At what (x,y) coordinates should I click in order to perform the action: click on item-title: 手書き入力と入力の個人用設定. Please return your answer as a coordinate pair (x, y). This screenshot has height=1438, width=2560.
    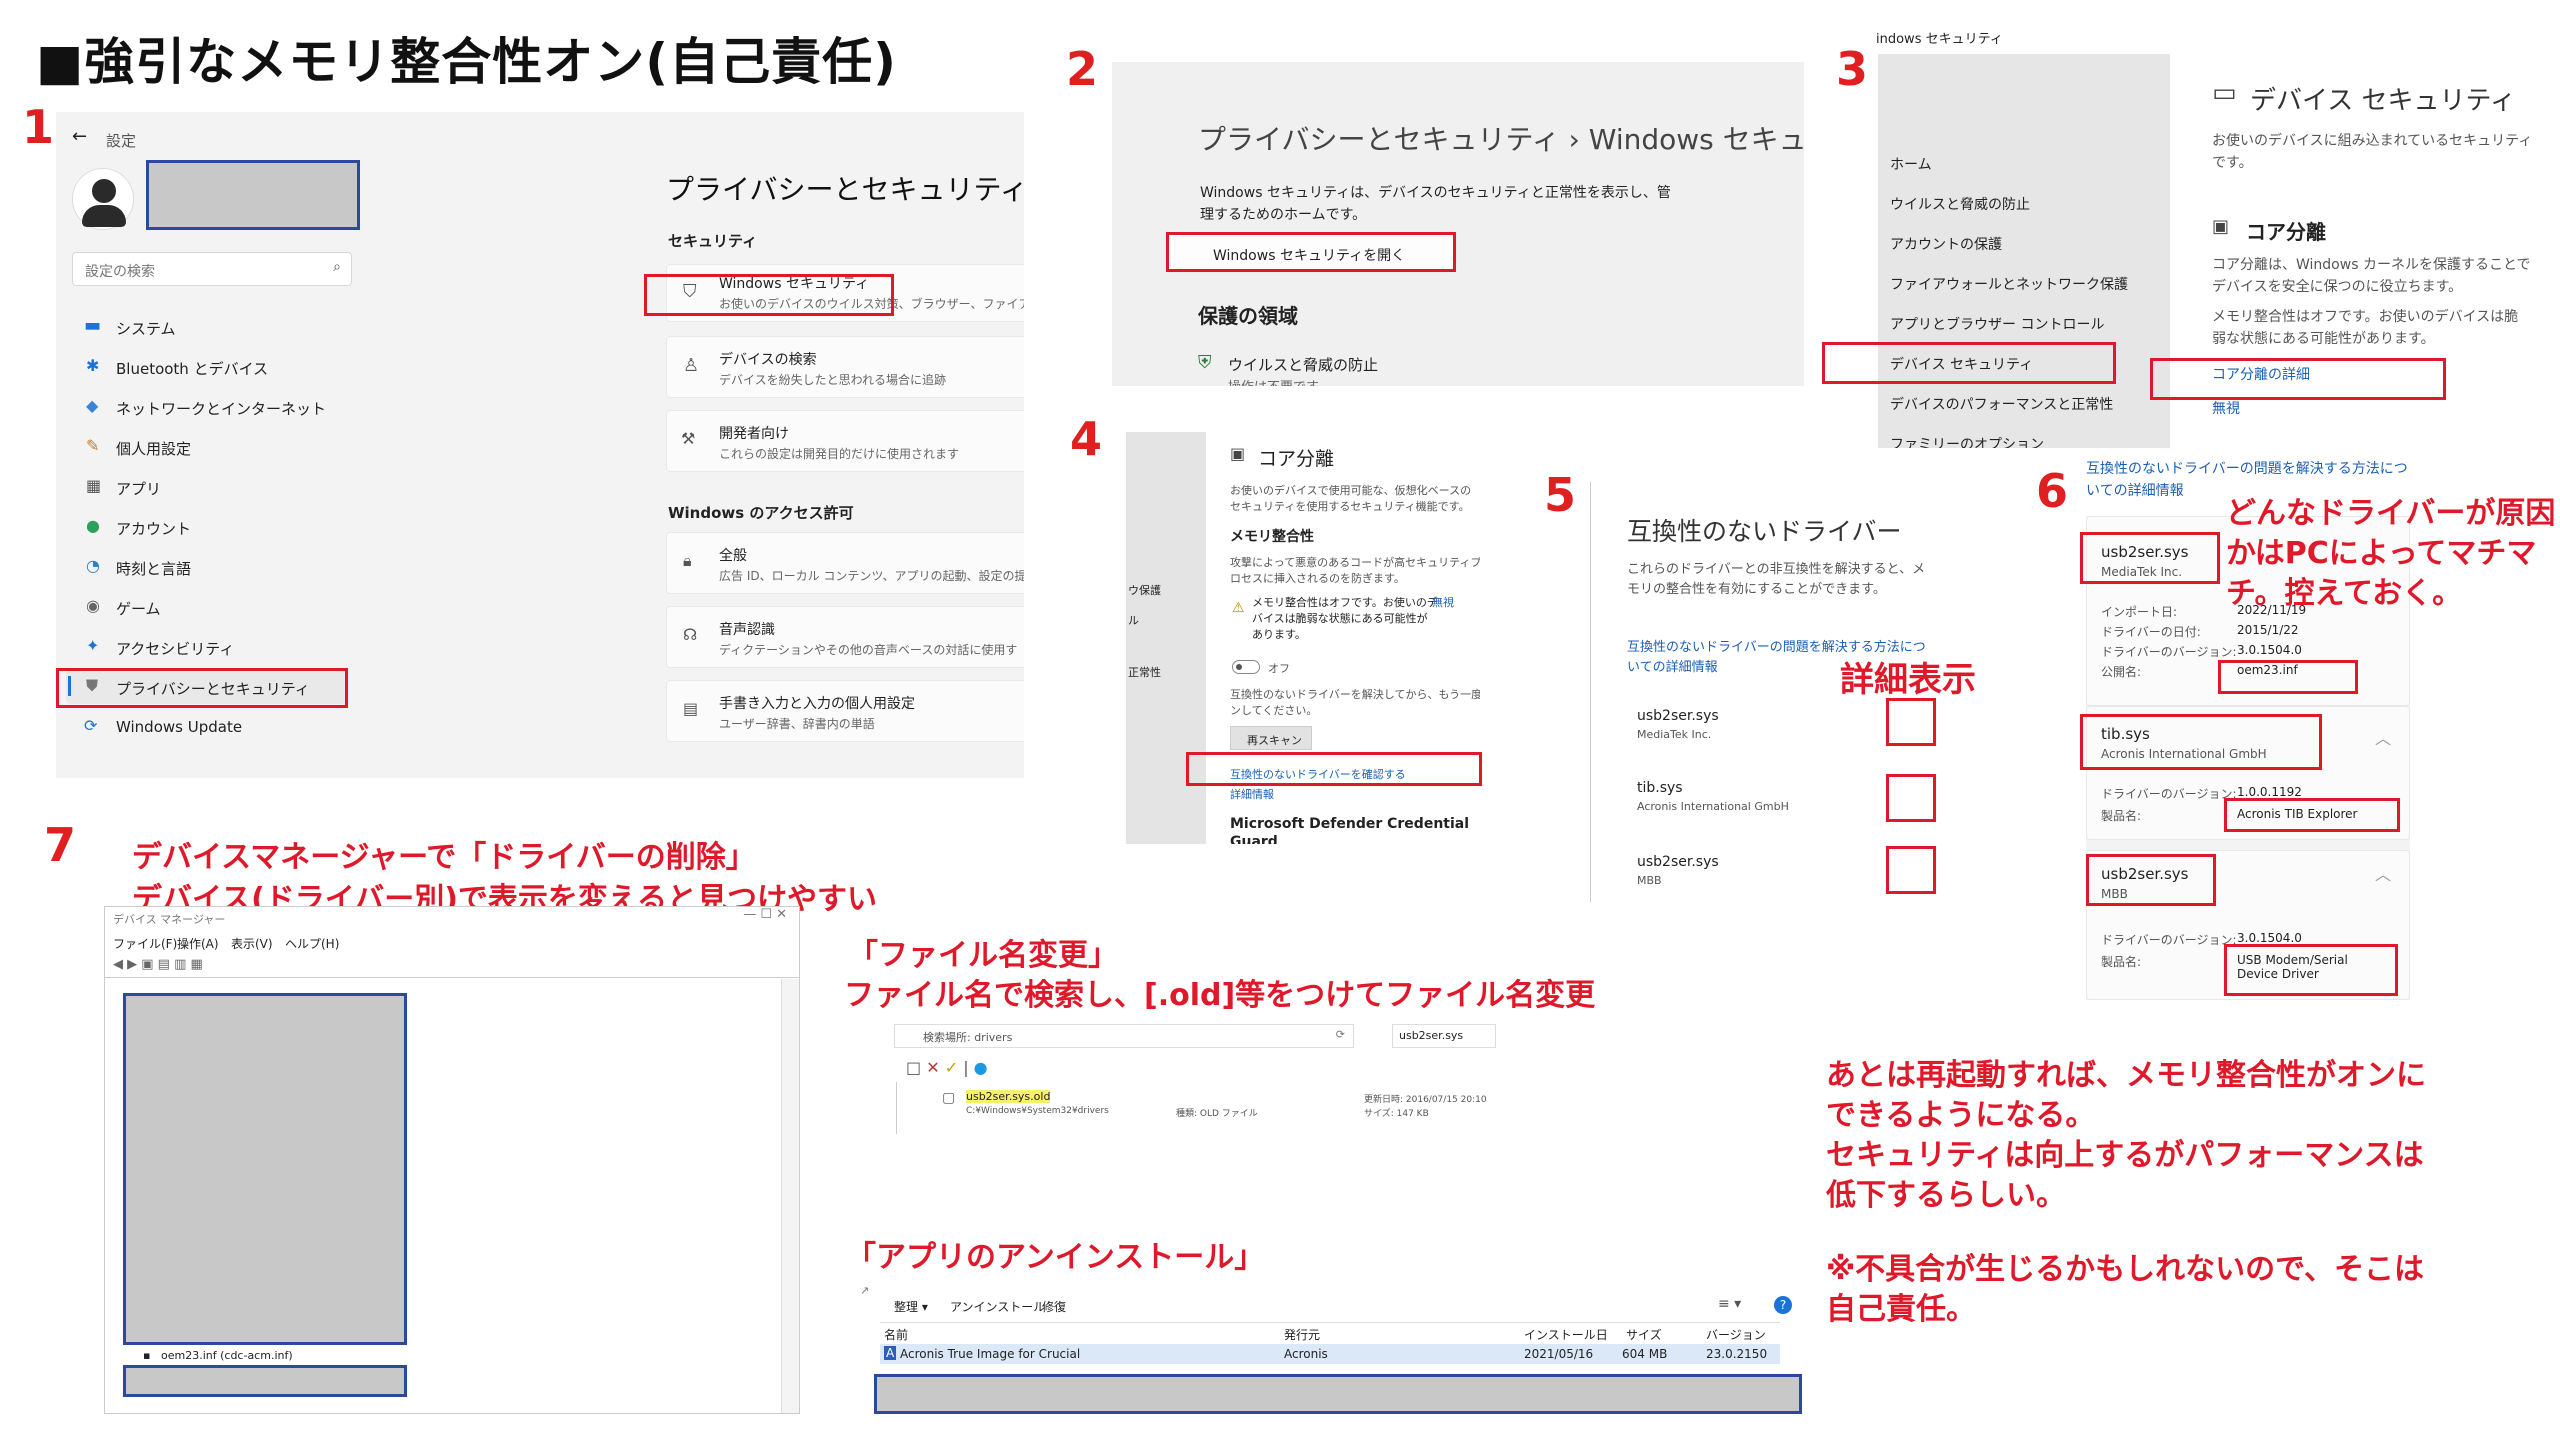
    Looking at the image, I should click on (817, 704).